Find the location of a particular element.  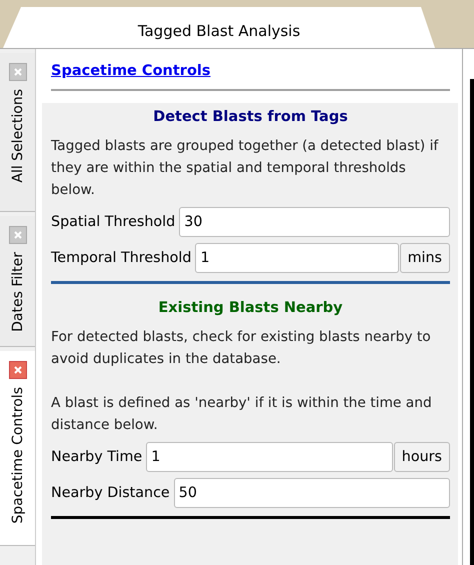

unit-button: mins is located at coordinates (425, 258).